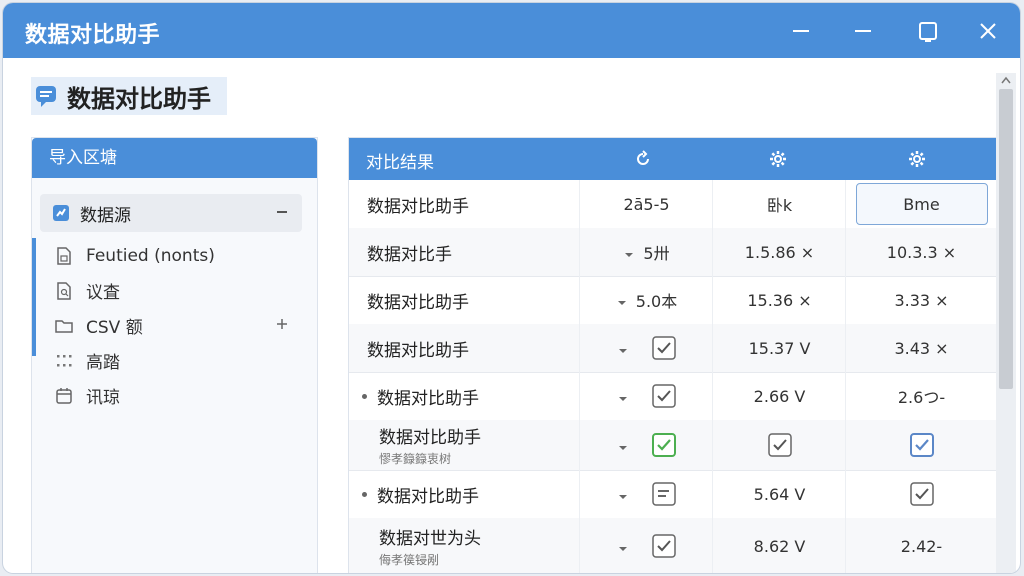 The height and width of the screenshot is (576, 1024). I want to click on table-row: 数据对比助手 2ā5-5 卧k Bme, so click(672, 204).